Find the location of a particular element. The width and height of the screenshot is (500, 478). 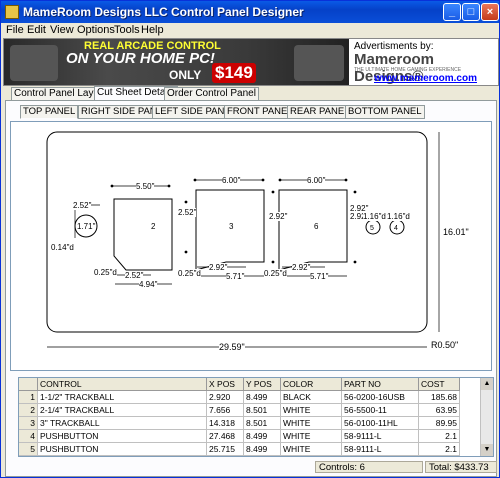

row-number: 3 is located at coordinates (28, 423).